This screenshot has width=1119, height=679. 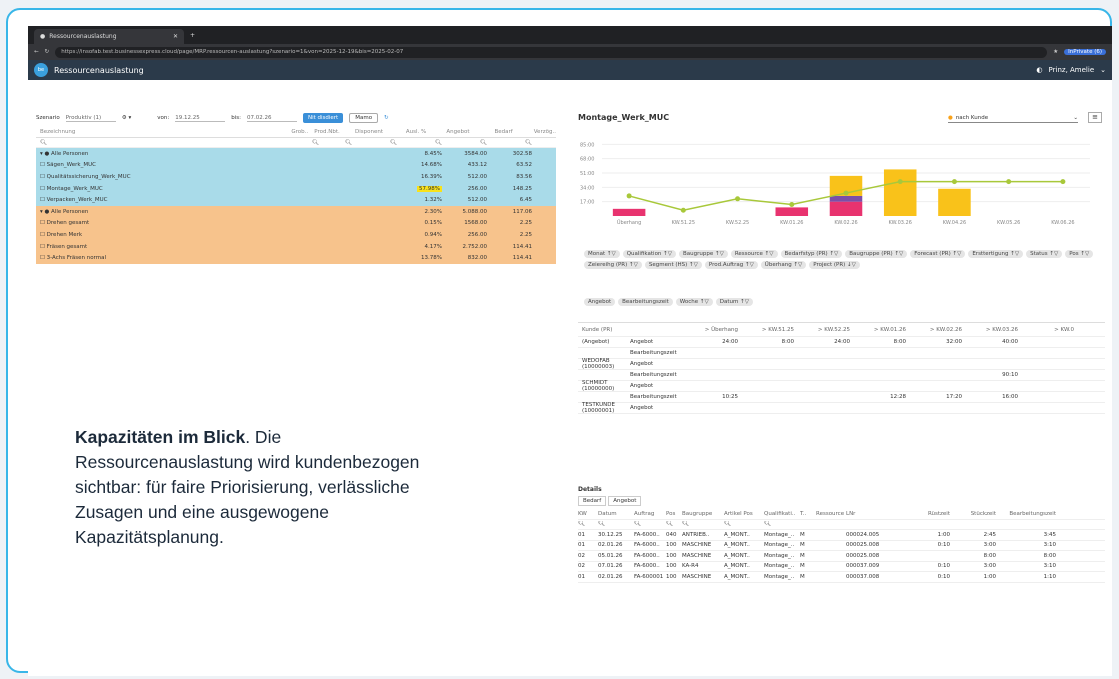 What do you see at coordinates (323, 132) in the screenshot?
I see `column-header: Prod.Nbt.` at bounding box center [323, 132].